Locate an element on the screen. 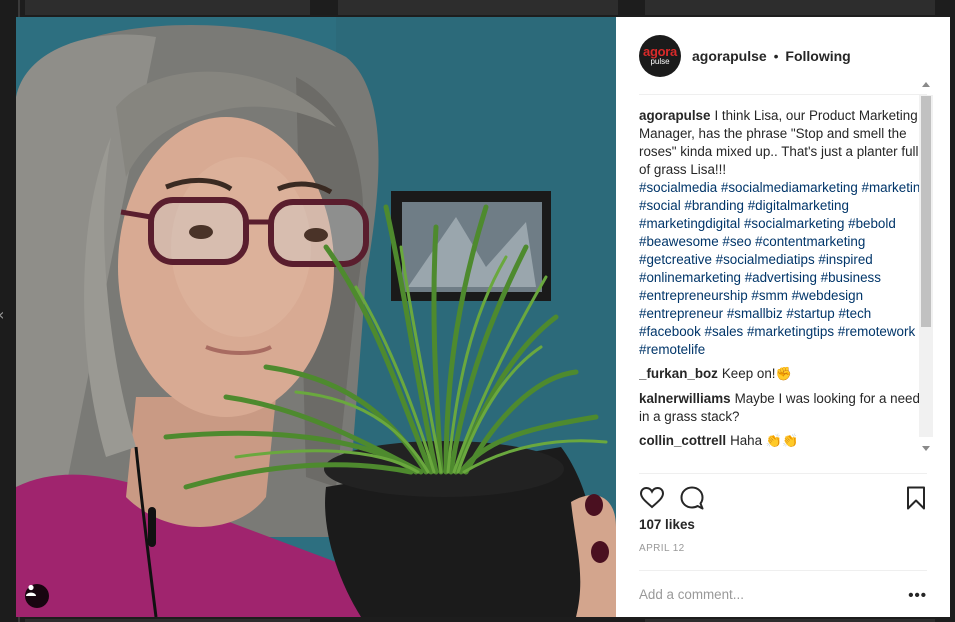 The image size is (955, 622). list-item: _furkan_boz Keep on!✊ is located at coordinates (785, 374).